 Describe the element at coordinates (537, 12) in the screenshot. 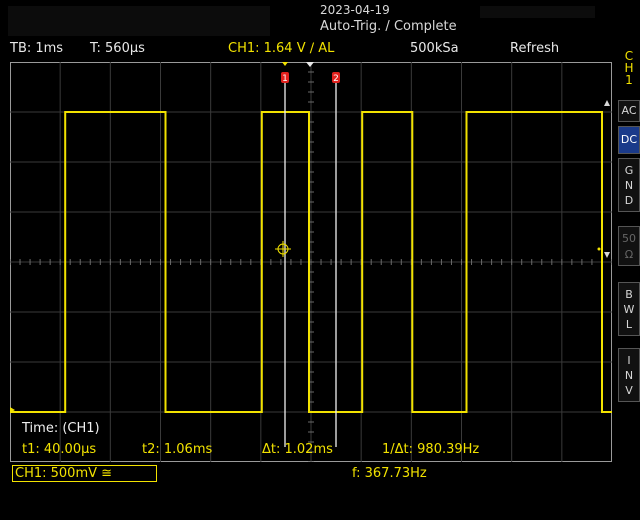

I see `info-redacted-block` at that location.